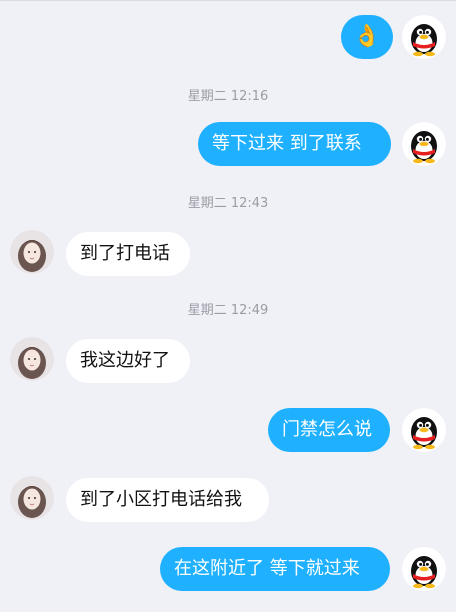  I want to click on incoming-message-bubble: 到了打电话, so click(128, 254).